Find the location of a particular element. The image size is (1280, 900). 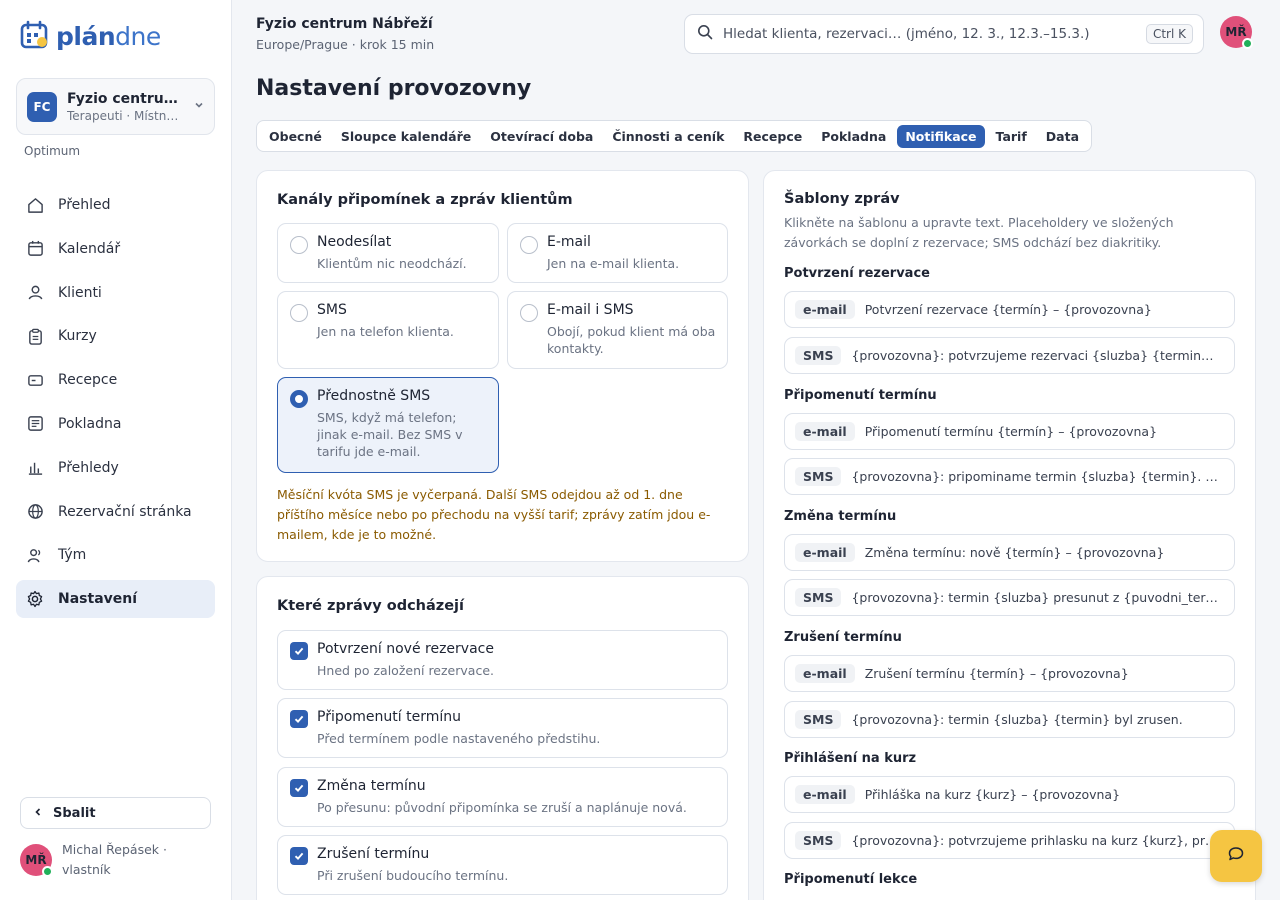

search-icon is located at coordinates (705, 34).